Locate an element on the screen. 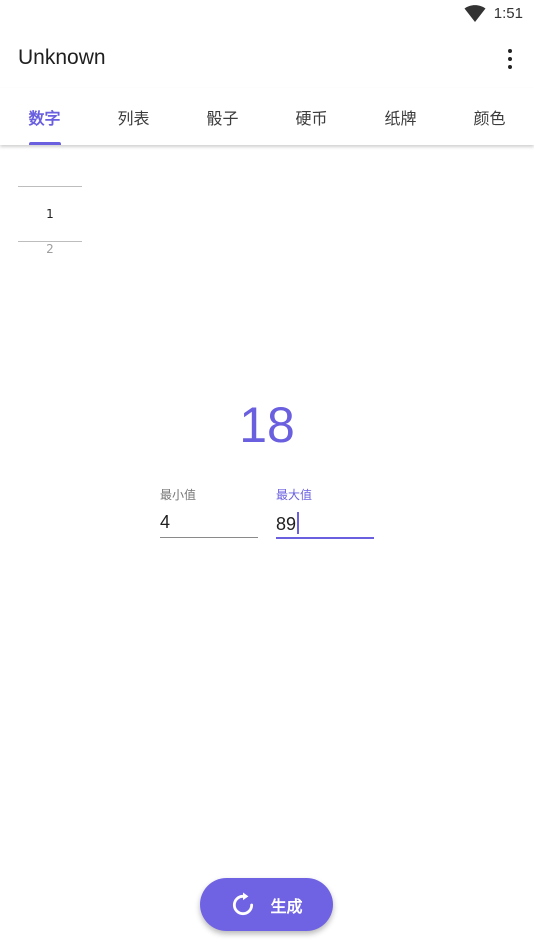 This screenshot has height=949, width=534. max-value-input: 89 is located at coordinates (288, 523).